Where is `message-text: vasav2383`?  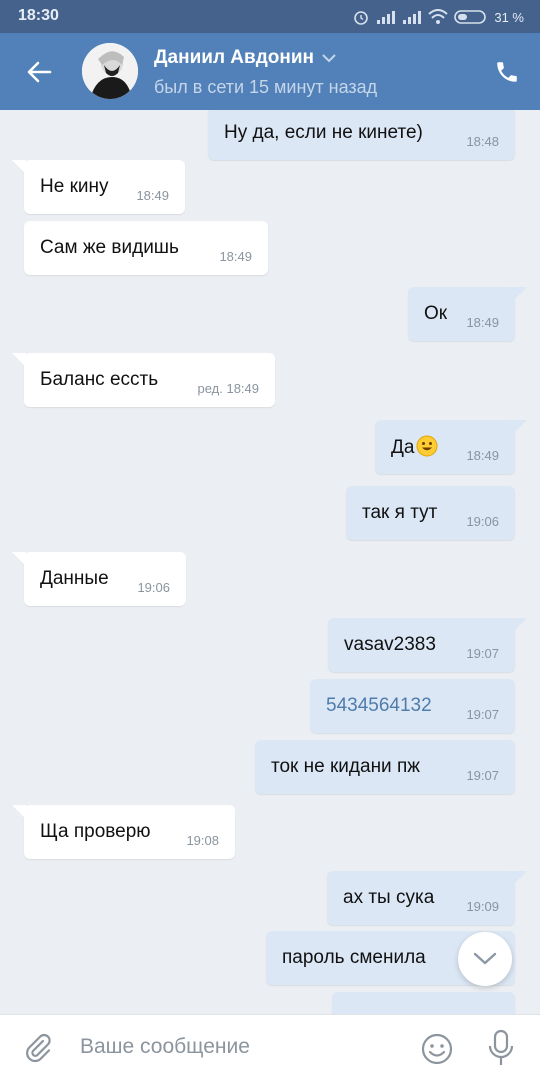
message-text: vasav2383 is located at coordinates (390, 644).